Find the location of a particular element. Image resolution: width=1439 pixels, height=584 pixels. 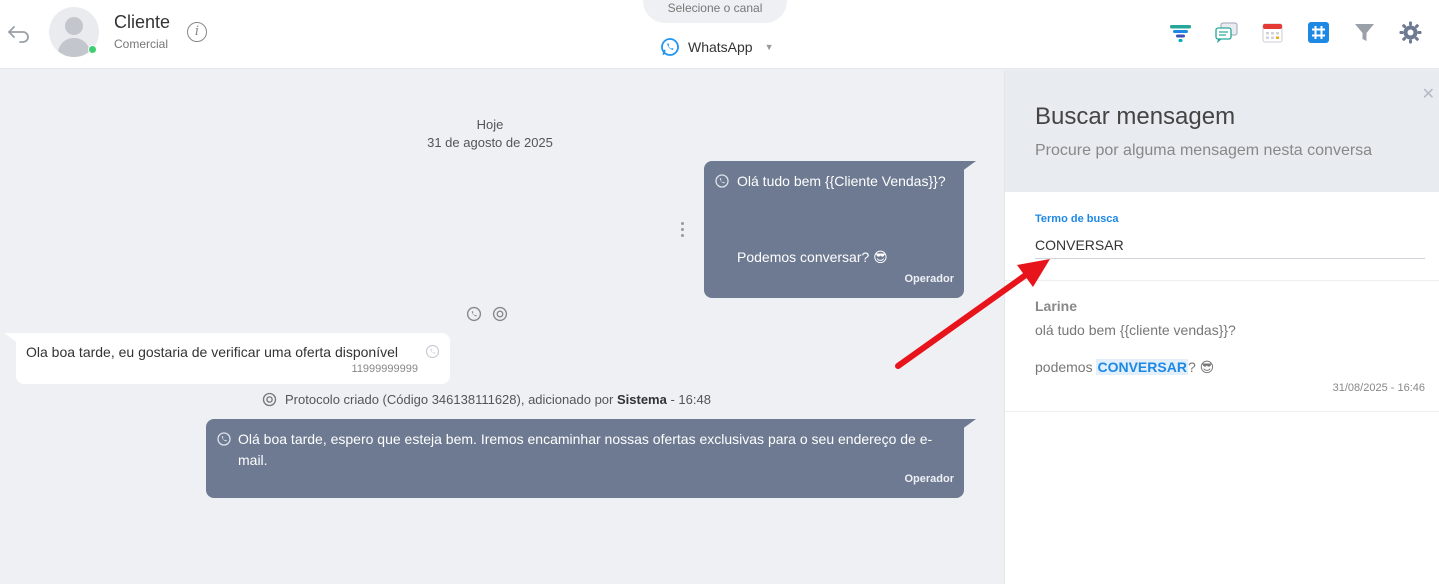

result-text-segment: podemos is located at coordinates (1064, 367).